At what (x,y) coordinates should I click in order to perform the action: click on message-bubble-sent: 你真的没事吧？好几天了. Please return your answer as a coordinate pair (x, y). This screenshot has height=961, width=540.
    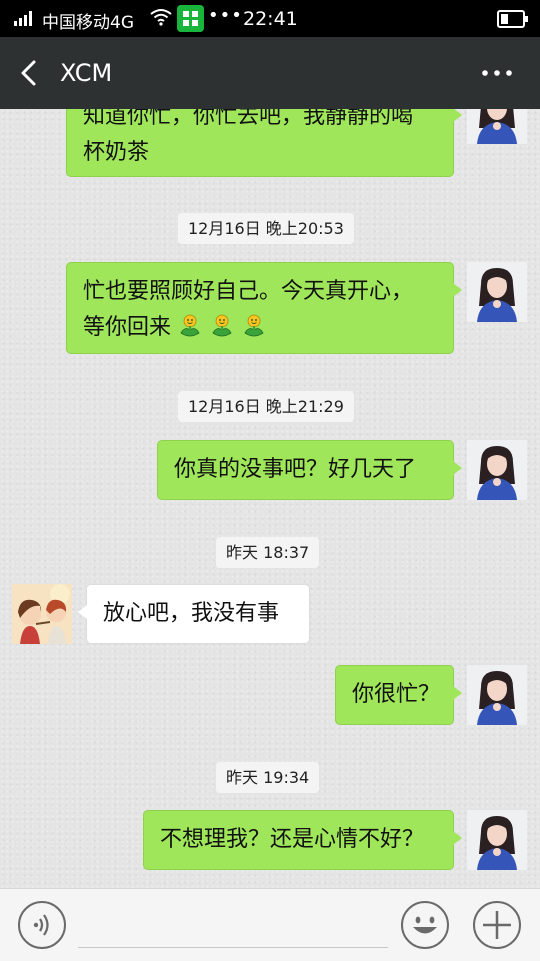
    Looking at the image, I should click on (309, 470).